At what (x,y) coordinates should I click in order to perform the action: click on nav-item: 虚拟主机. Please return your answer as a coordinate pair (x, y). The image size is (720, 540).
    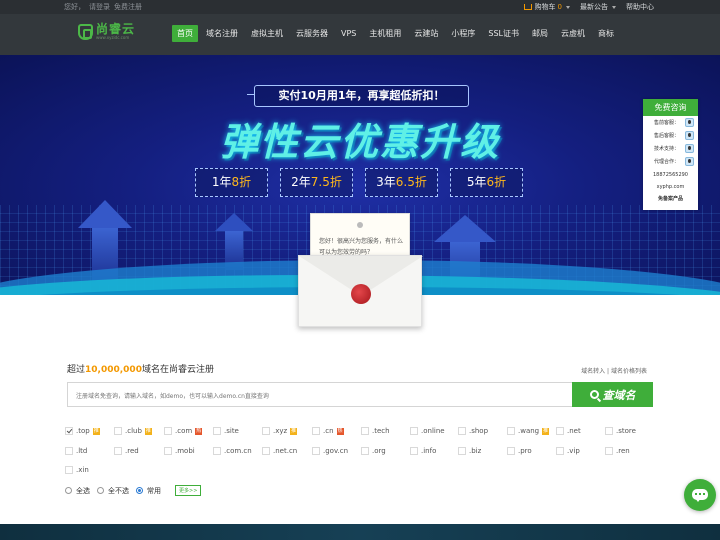
    Looking at the image, I should click on (267, 33).